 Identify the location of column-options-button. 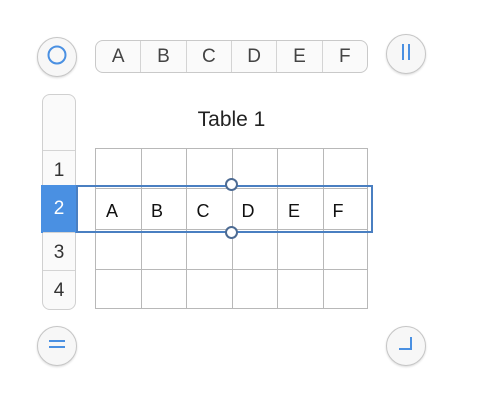
(406, 54).